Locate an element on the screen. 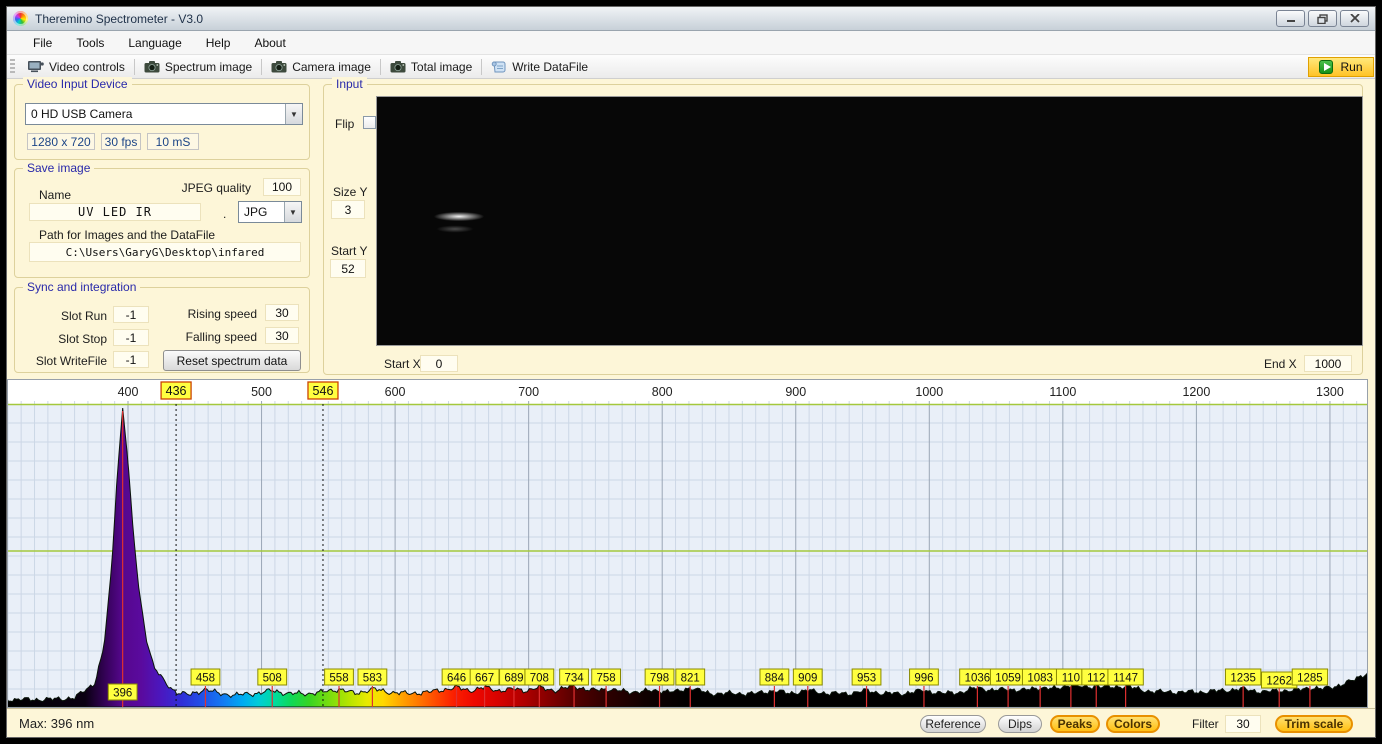 The image size is (1382, 744). fps-button: 30 fps is located at coordinates (121, 141).